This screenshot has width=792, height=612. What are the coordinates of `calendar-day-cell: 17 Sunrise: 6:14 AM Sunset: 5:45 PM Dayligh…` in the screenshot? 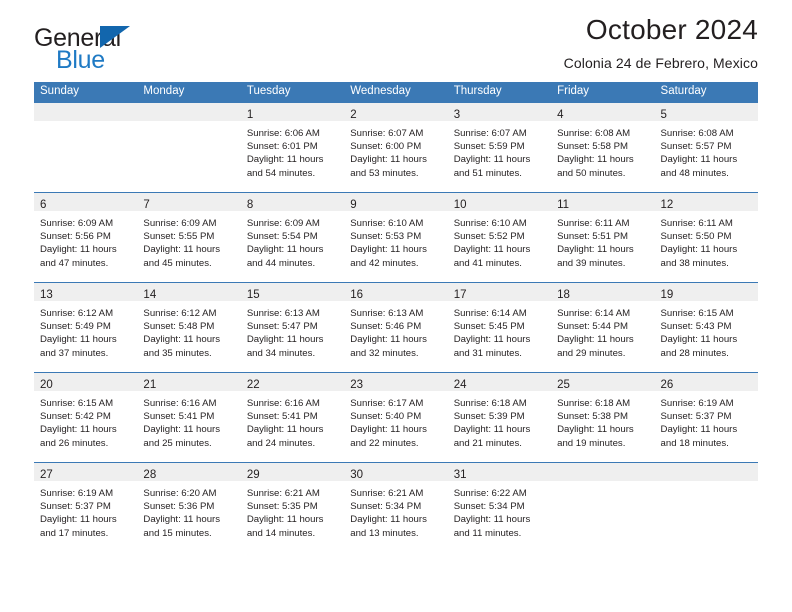 It's located at (499, 327).